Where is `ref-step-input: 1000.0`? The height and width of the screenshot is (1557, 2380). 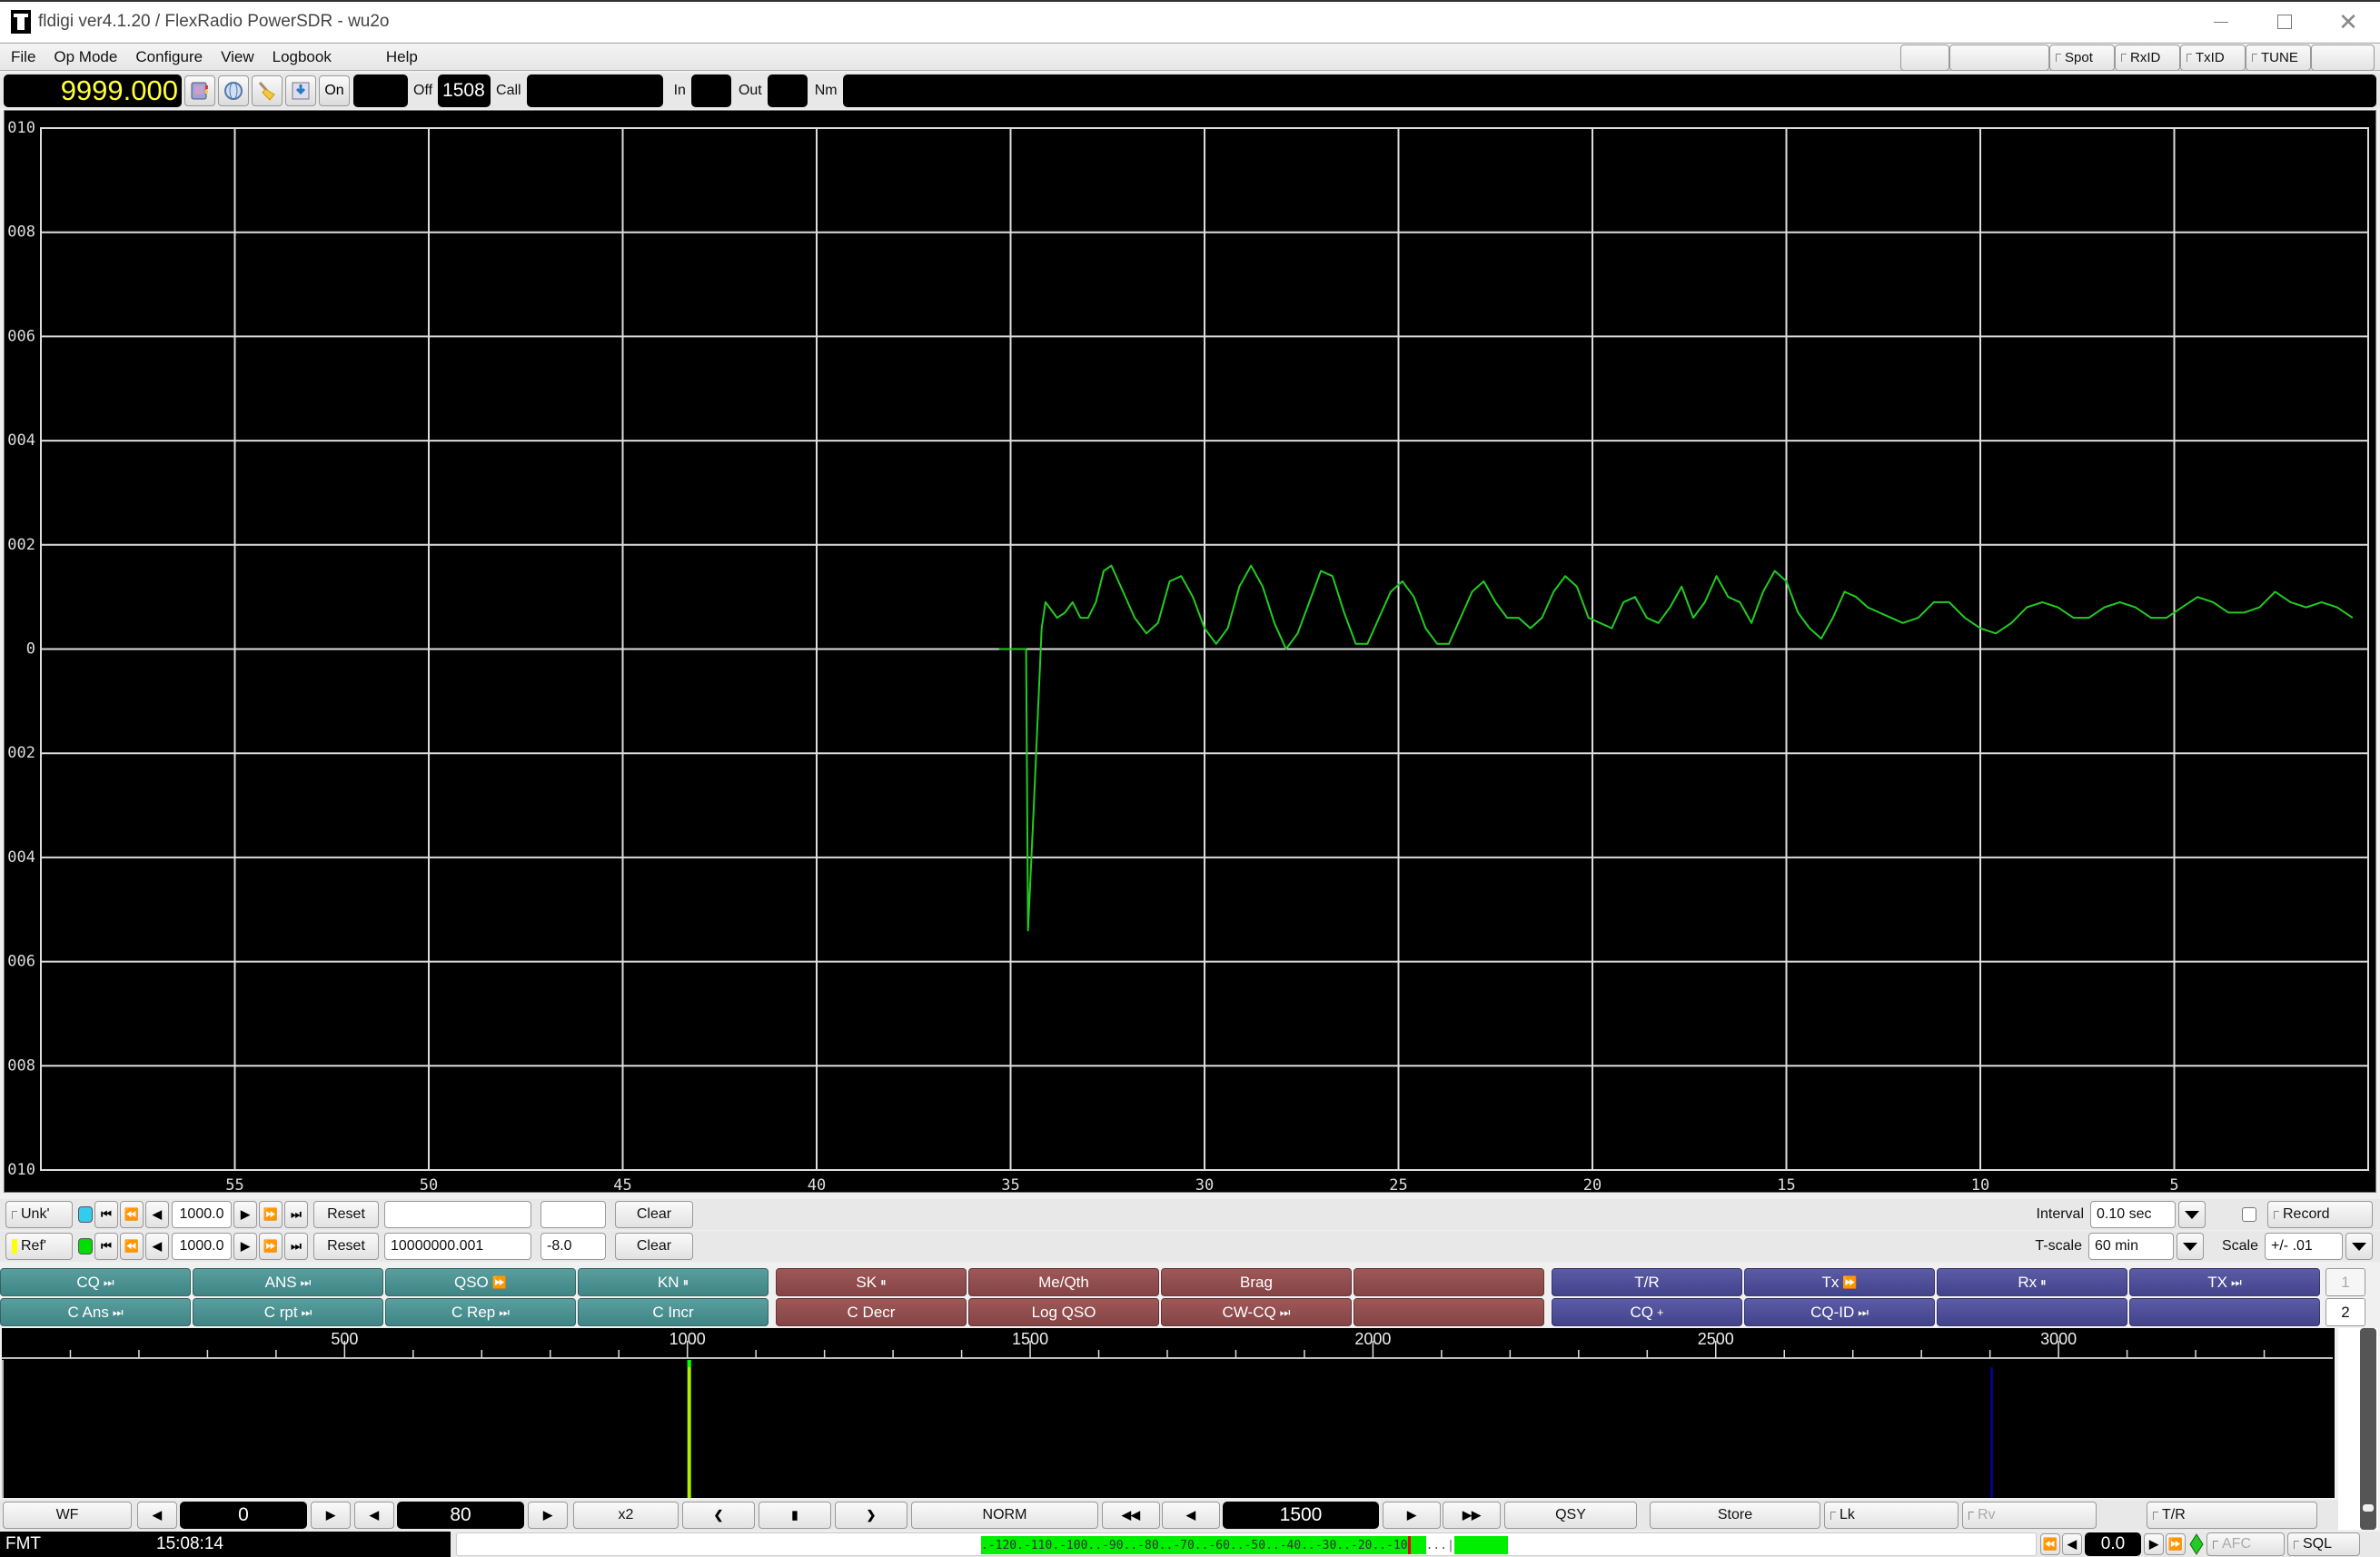 ref-step-input: 1000.0 is located at coordinates (202, 1246).